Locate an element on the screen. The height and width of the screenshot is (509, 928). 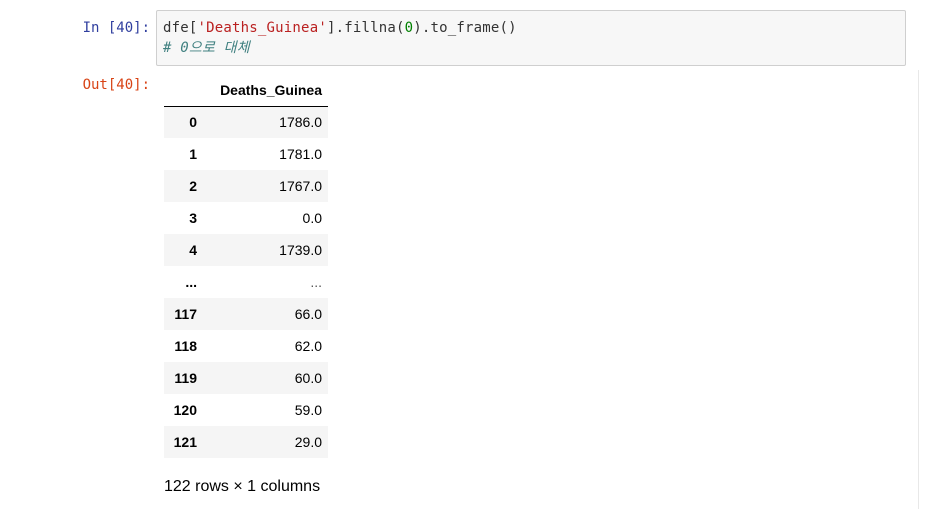
row-index: 120 is located at coordinates (185, 410).